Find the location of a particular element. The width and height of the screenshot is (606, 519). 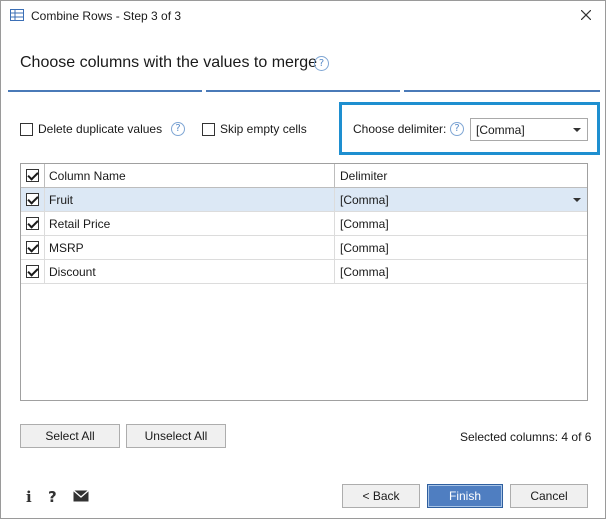

table-row: Retail Price [Comma] is located at coordinates (304, 224).